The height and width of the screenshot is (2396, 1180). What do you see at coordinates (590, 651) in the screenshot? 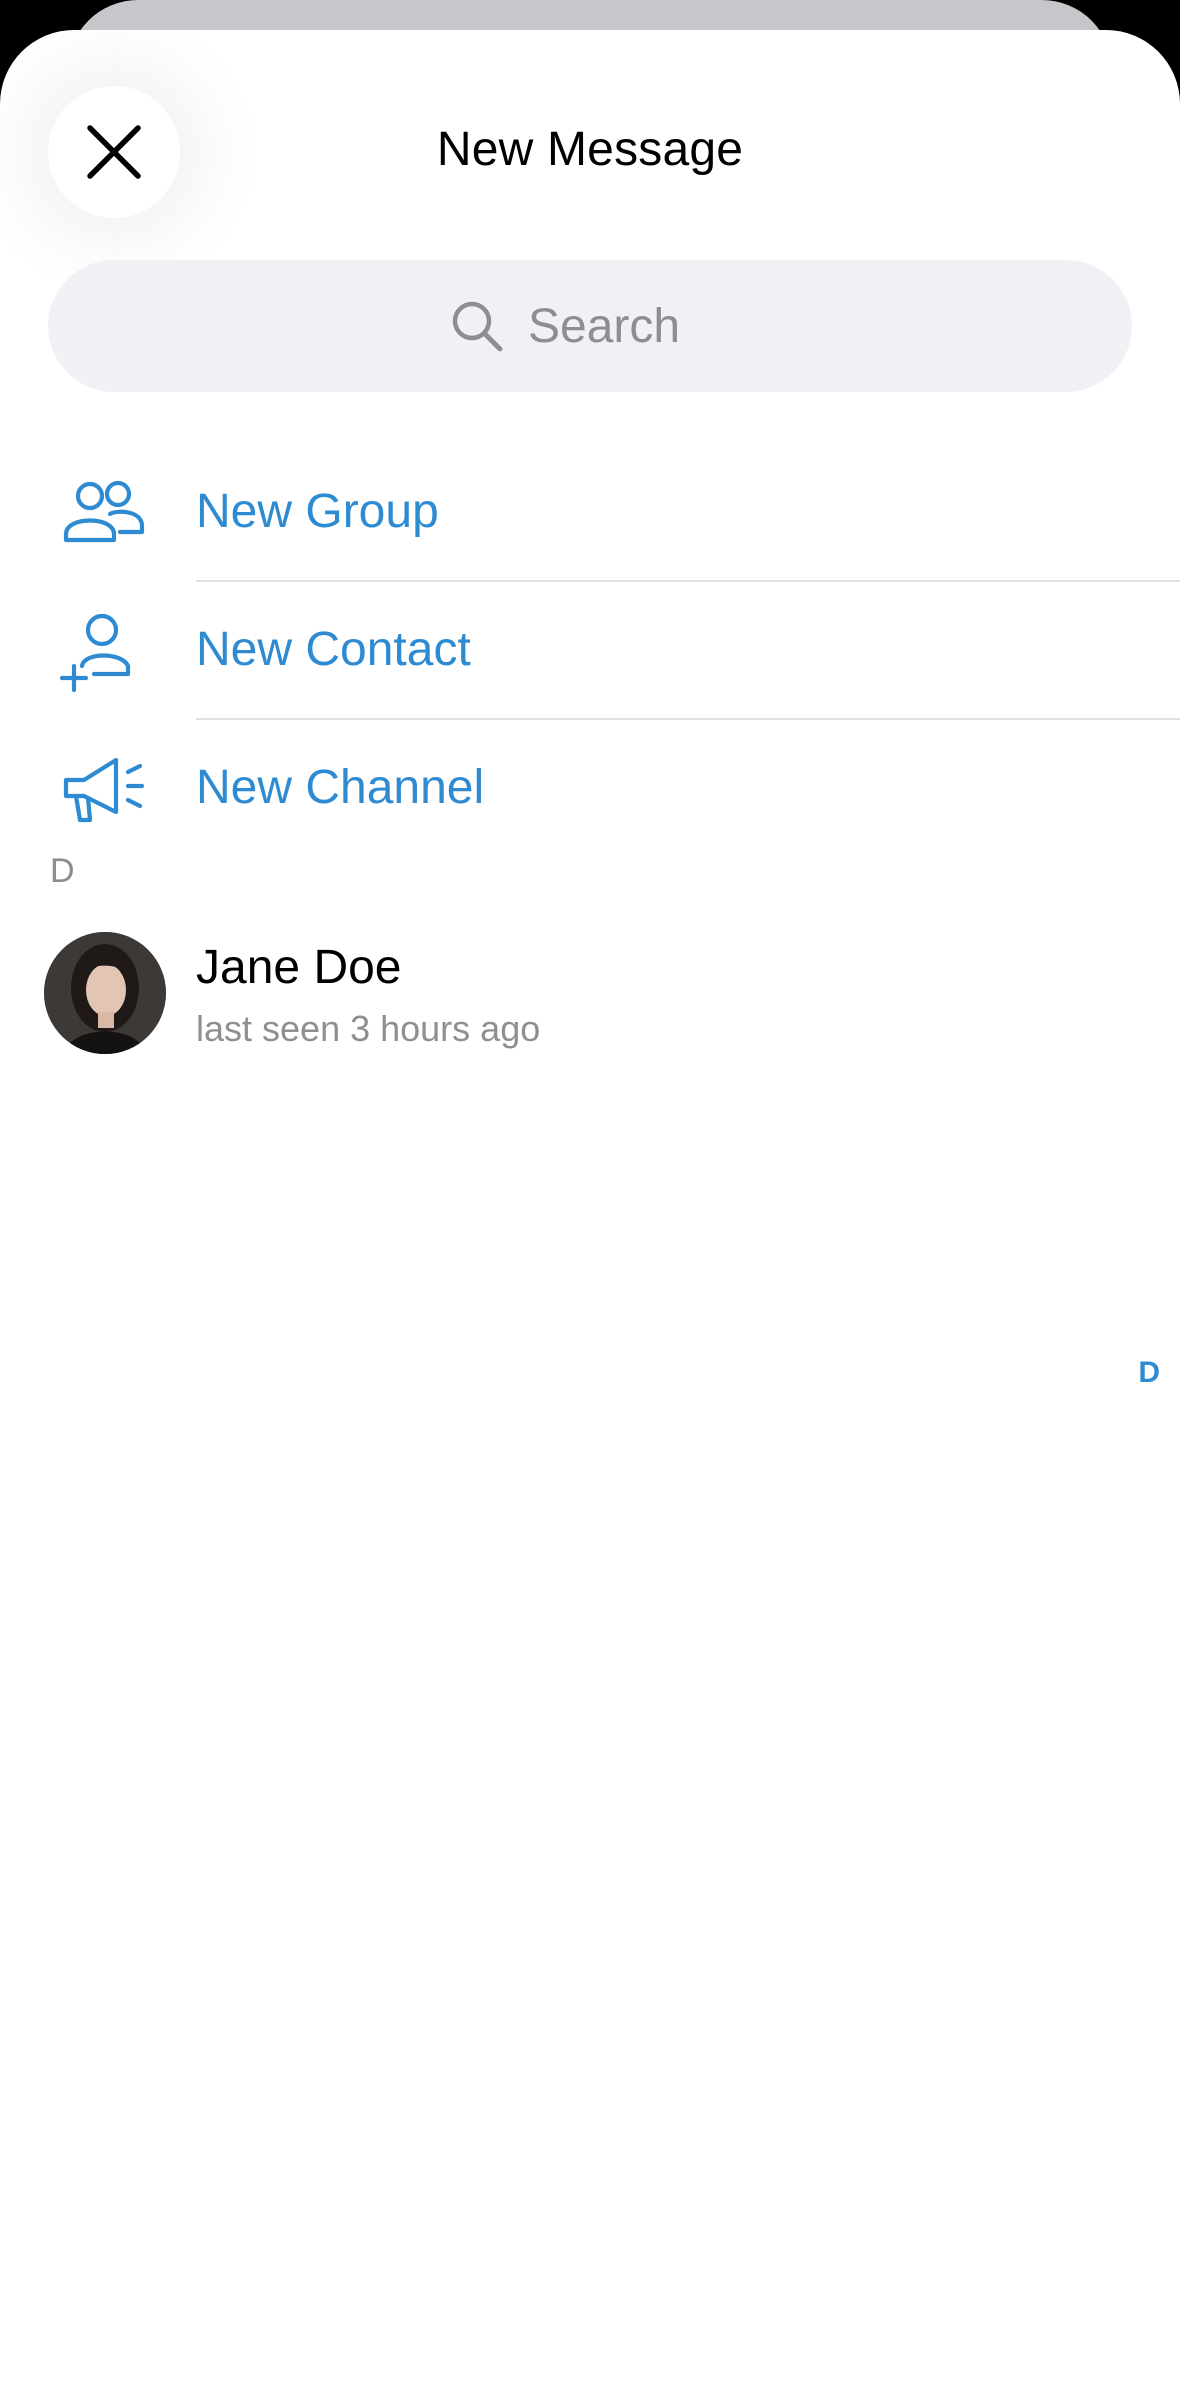
I see `new-contact-button: New Contact` at bounding box center [590, 651].